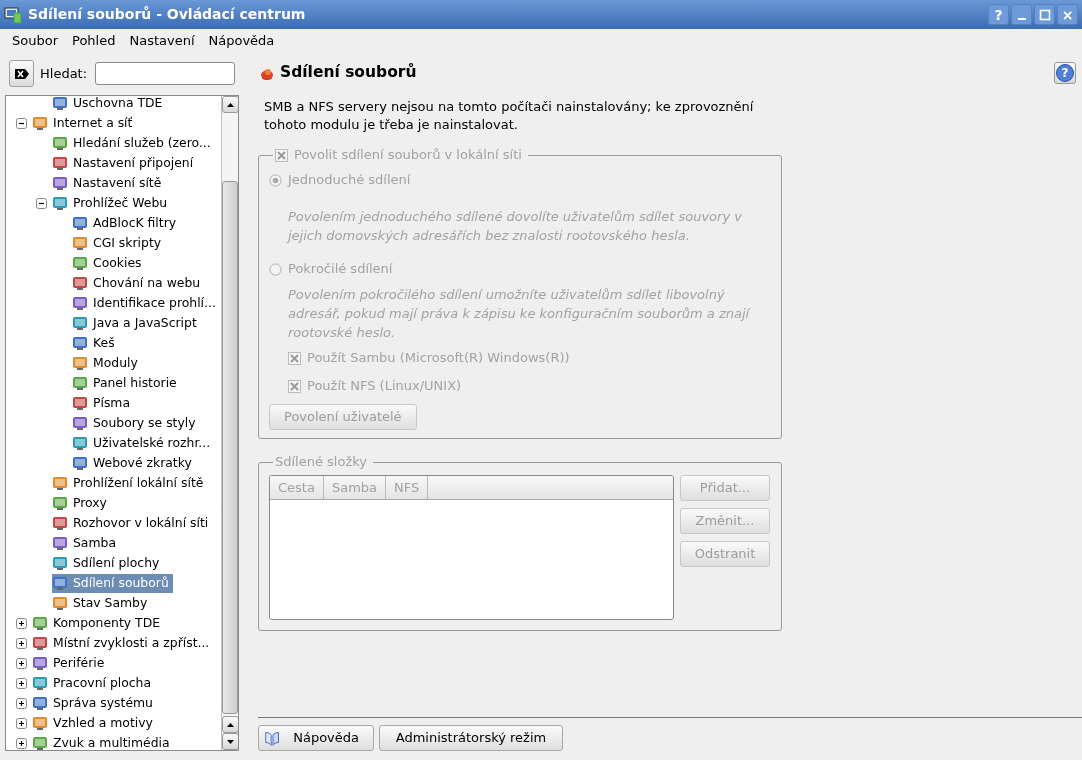 This screenshot has width=1082, height=760. What do you see at coordinates (471, 738) in the screenshot?
I see `footer-button: Administrátorský režim` at bounding box center [471, 738].